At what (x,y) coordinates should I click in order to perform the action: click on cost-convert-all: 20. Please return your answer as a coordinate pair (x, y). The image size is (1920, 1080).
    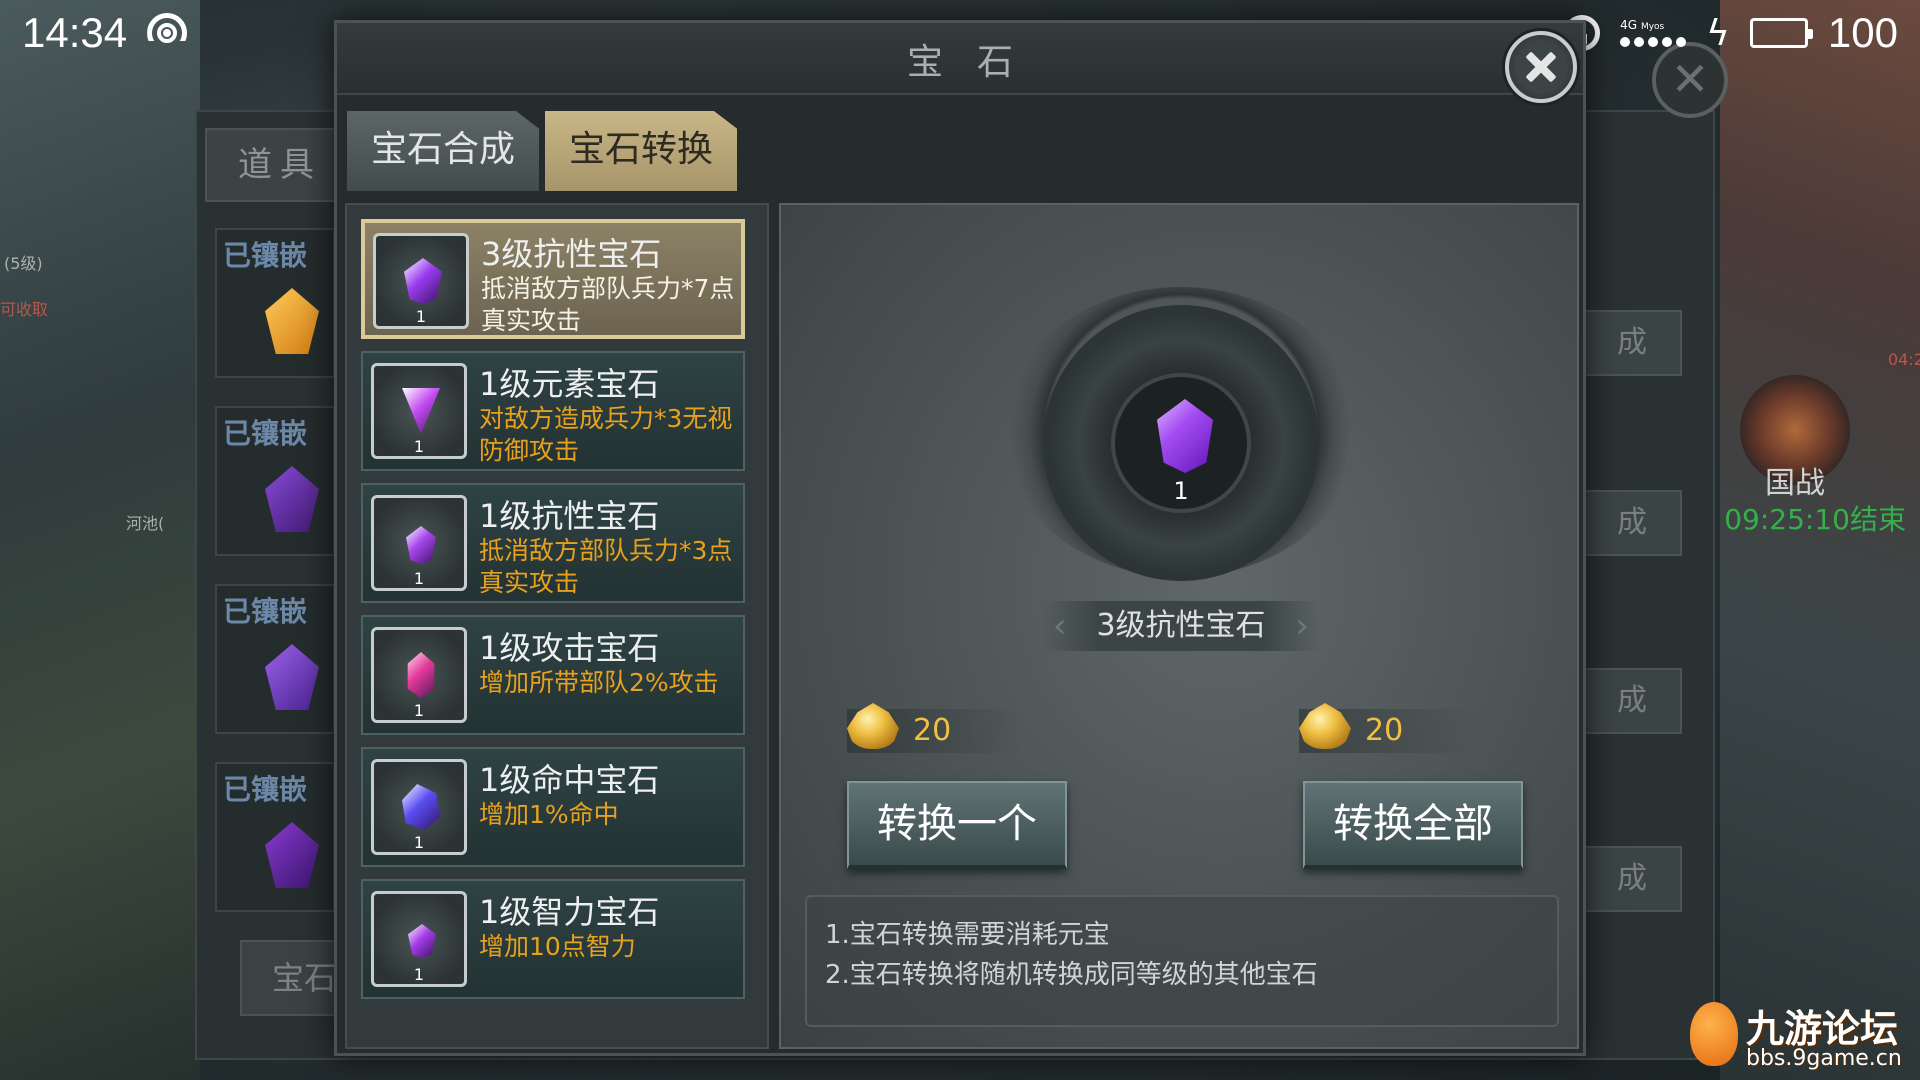
    Looking at the image, I should click on (1387, 728).